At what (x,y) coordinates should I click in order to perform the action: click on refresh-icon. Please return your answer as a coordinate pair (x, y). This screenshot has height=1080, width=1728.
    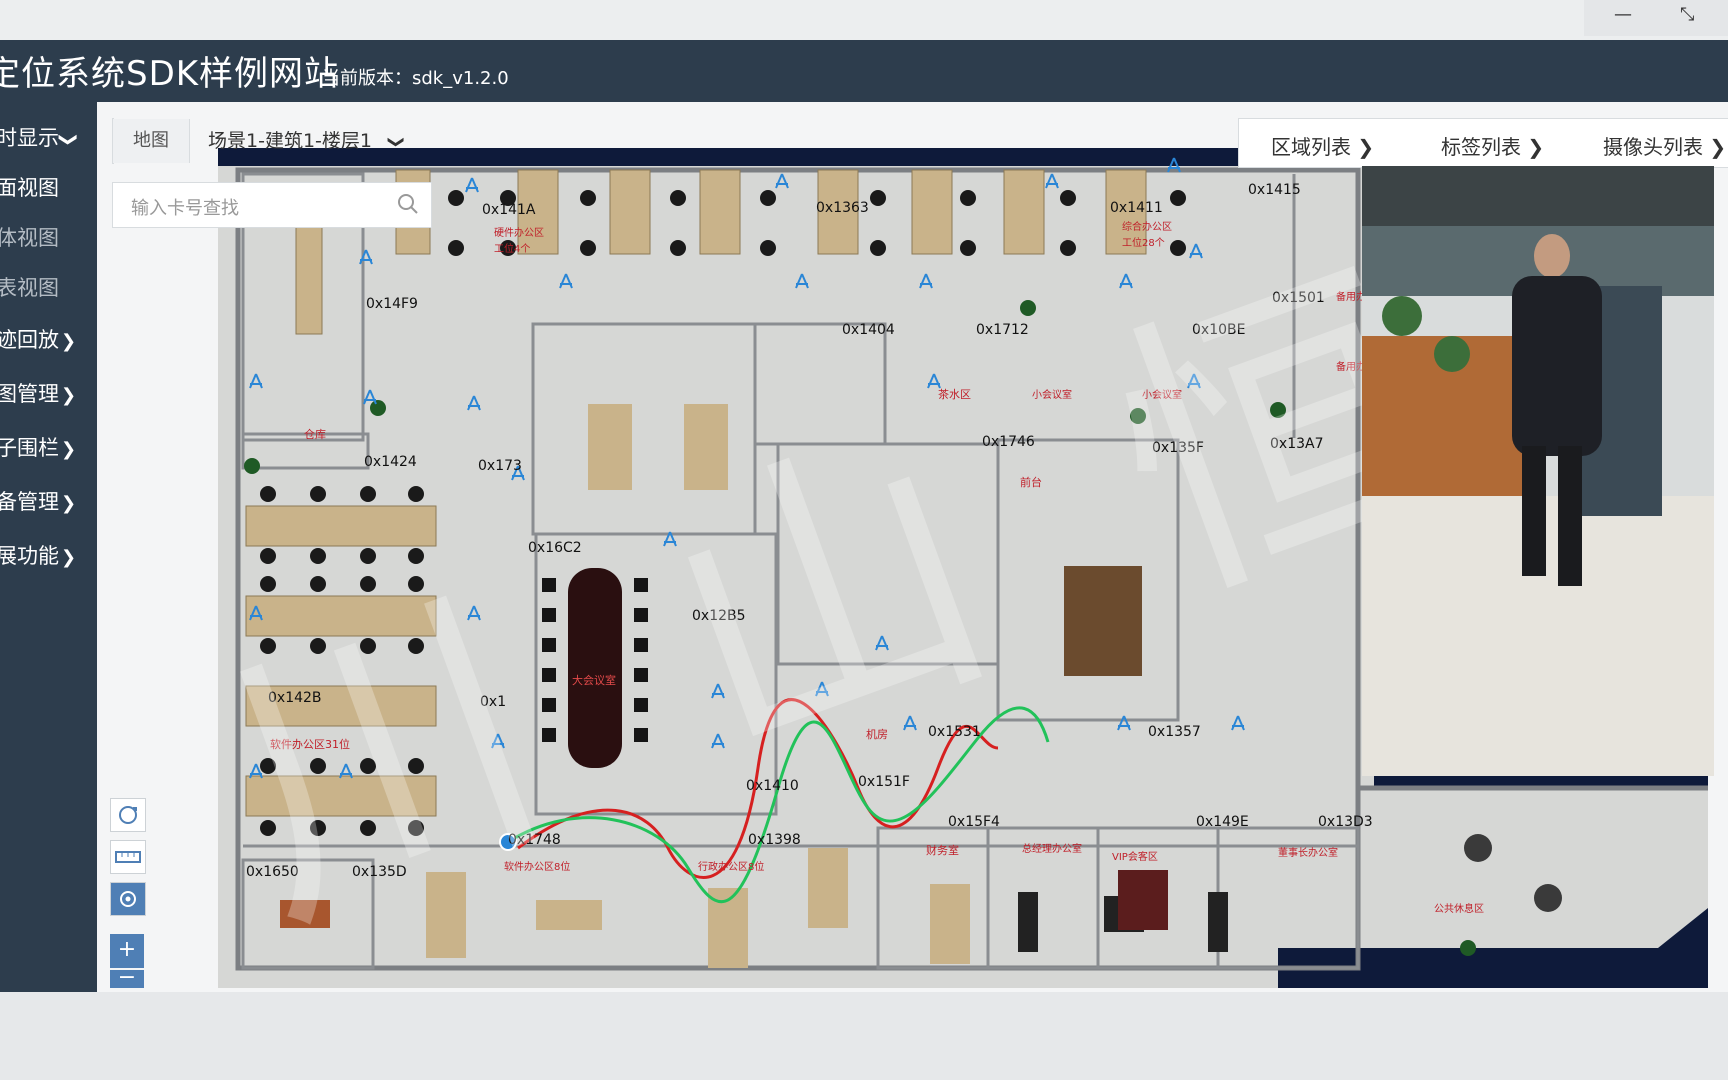
    Looking at the image, I should click on (128, 815).